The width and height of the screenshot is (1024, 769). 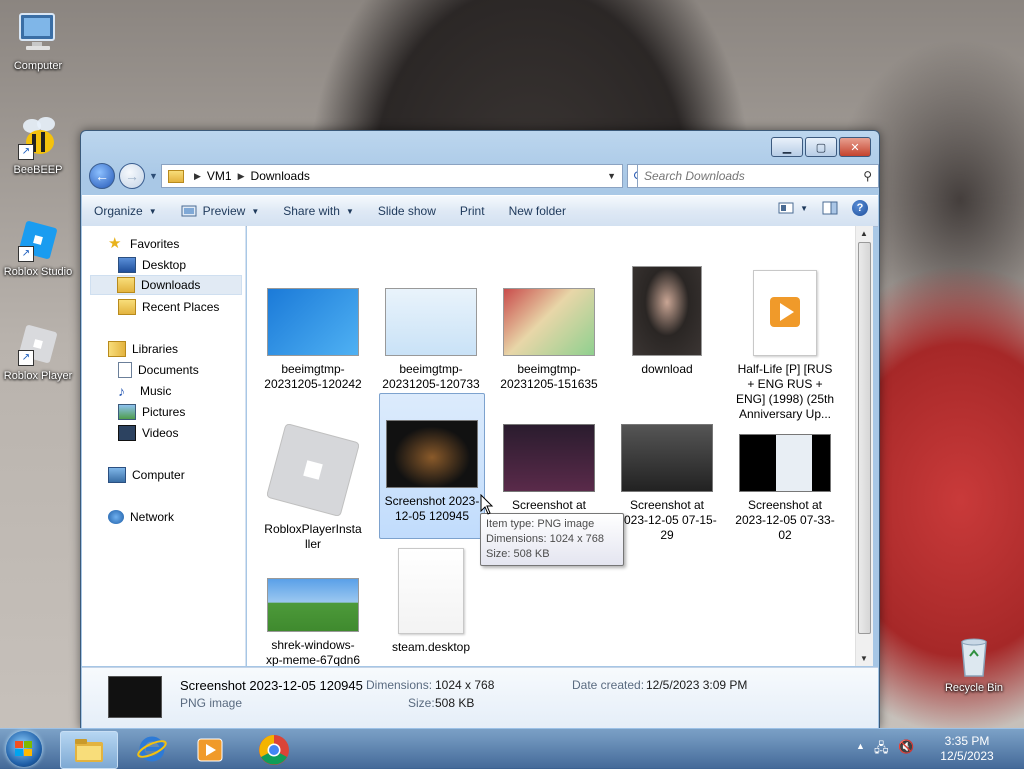 What do you see at coordinates (141, 517) in the screenshot?
I see `nav-network: Network` at bounding box center [141, 517].